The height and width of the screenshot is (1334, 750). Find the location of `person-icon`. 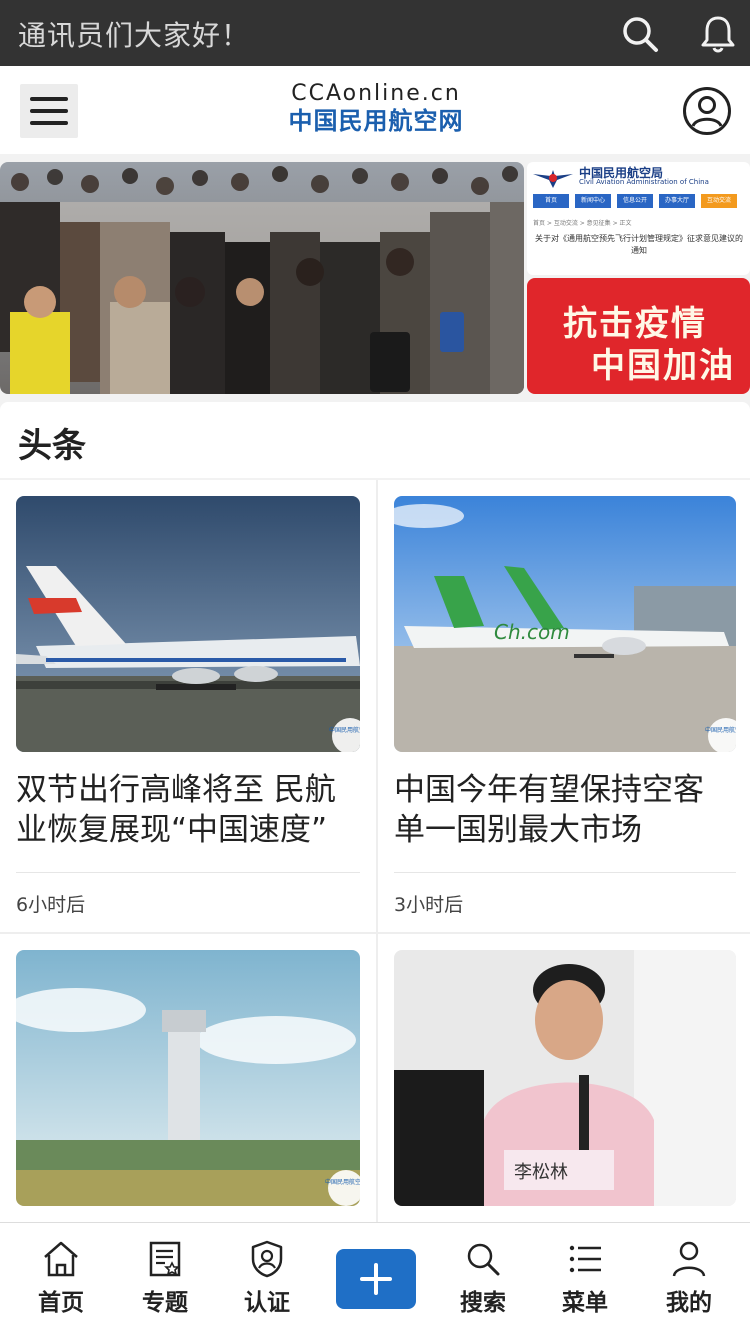

person-icon is located at coordinates (689, 1259).